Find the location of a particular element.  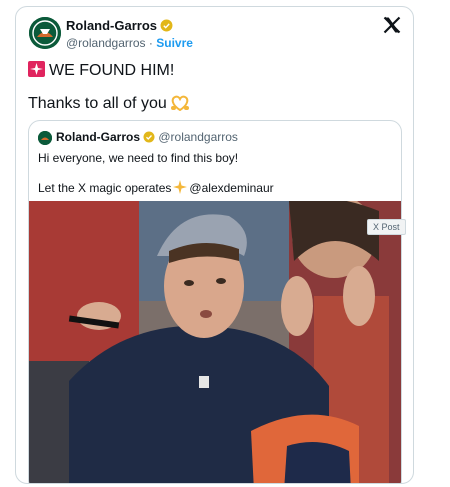

quoted-text-line2: Let the X magic operates @alexdeminaur is located at coordinates (156, 188).